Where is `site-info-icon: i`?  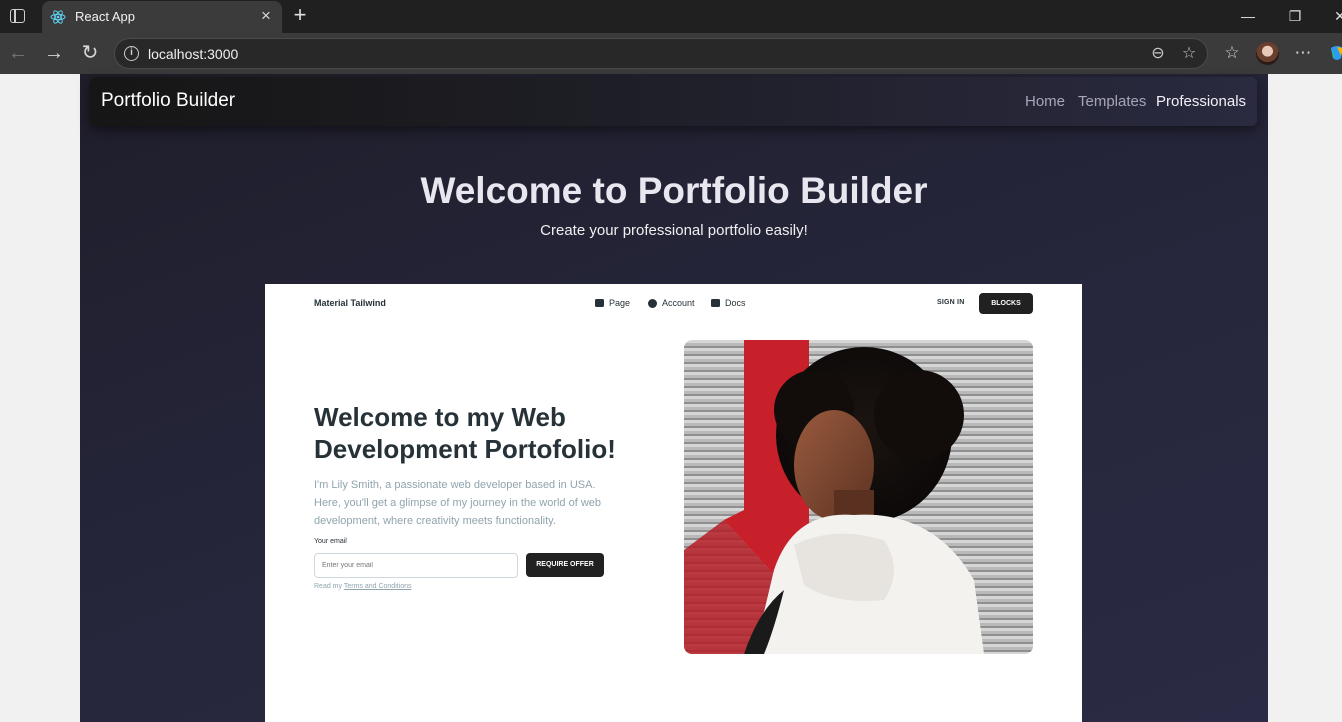 site-info-icon: i is located at coordinates (131, 53).